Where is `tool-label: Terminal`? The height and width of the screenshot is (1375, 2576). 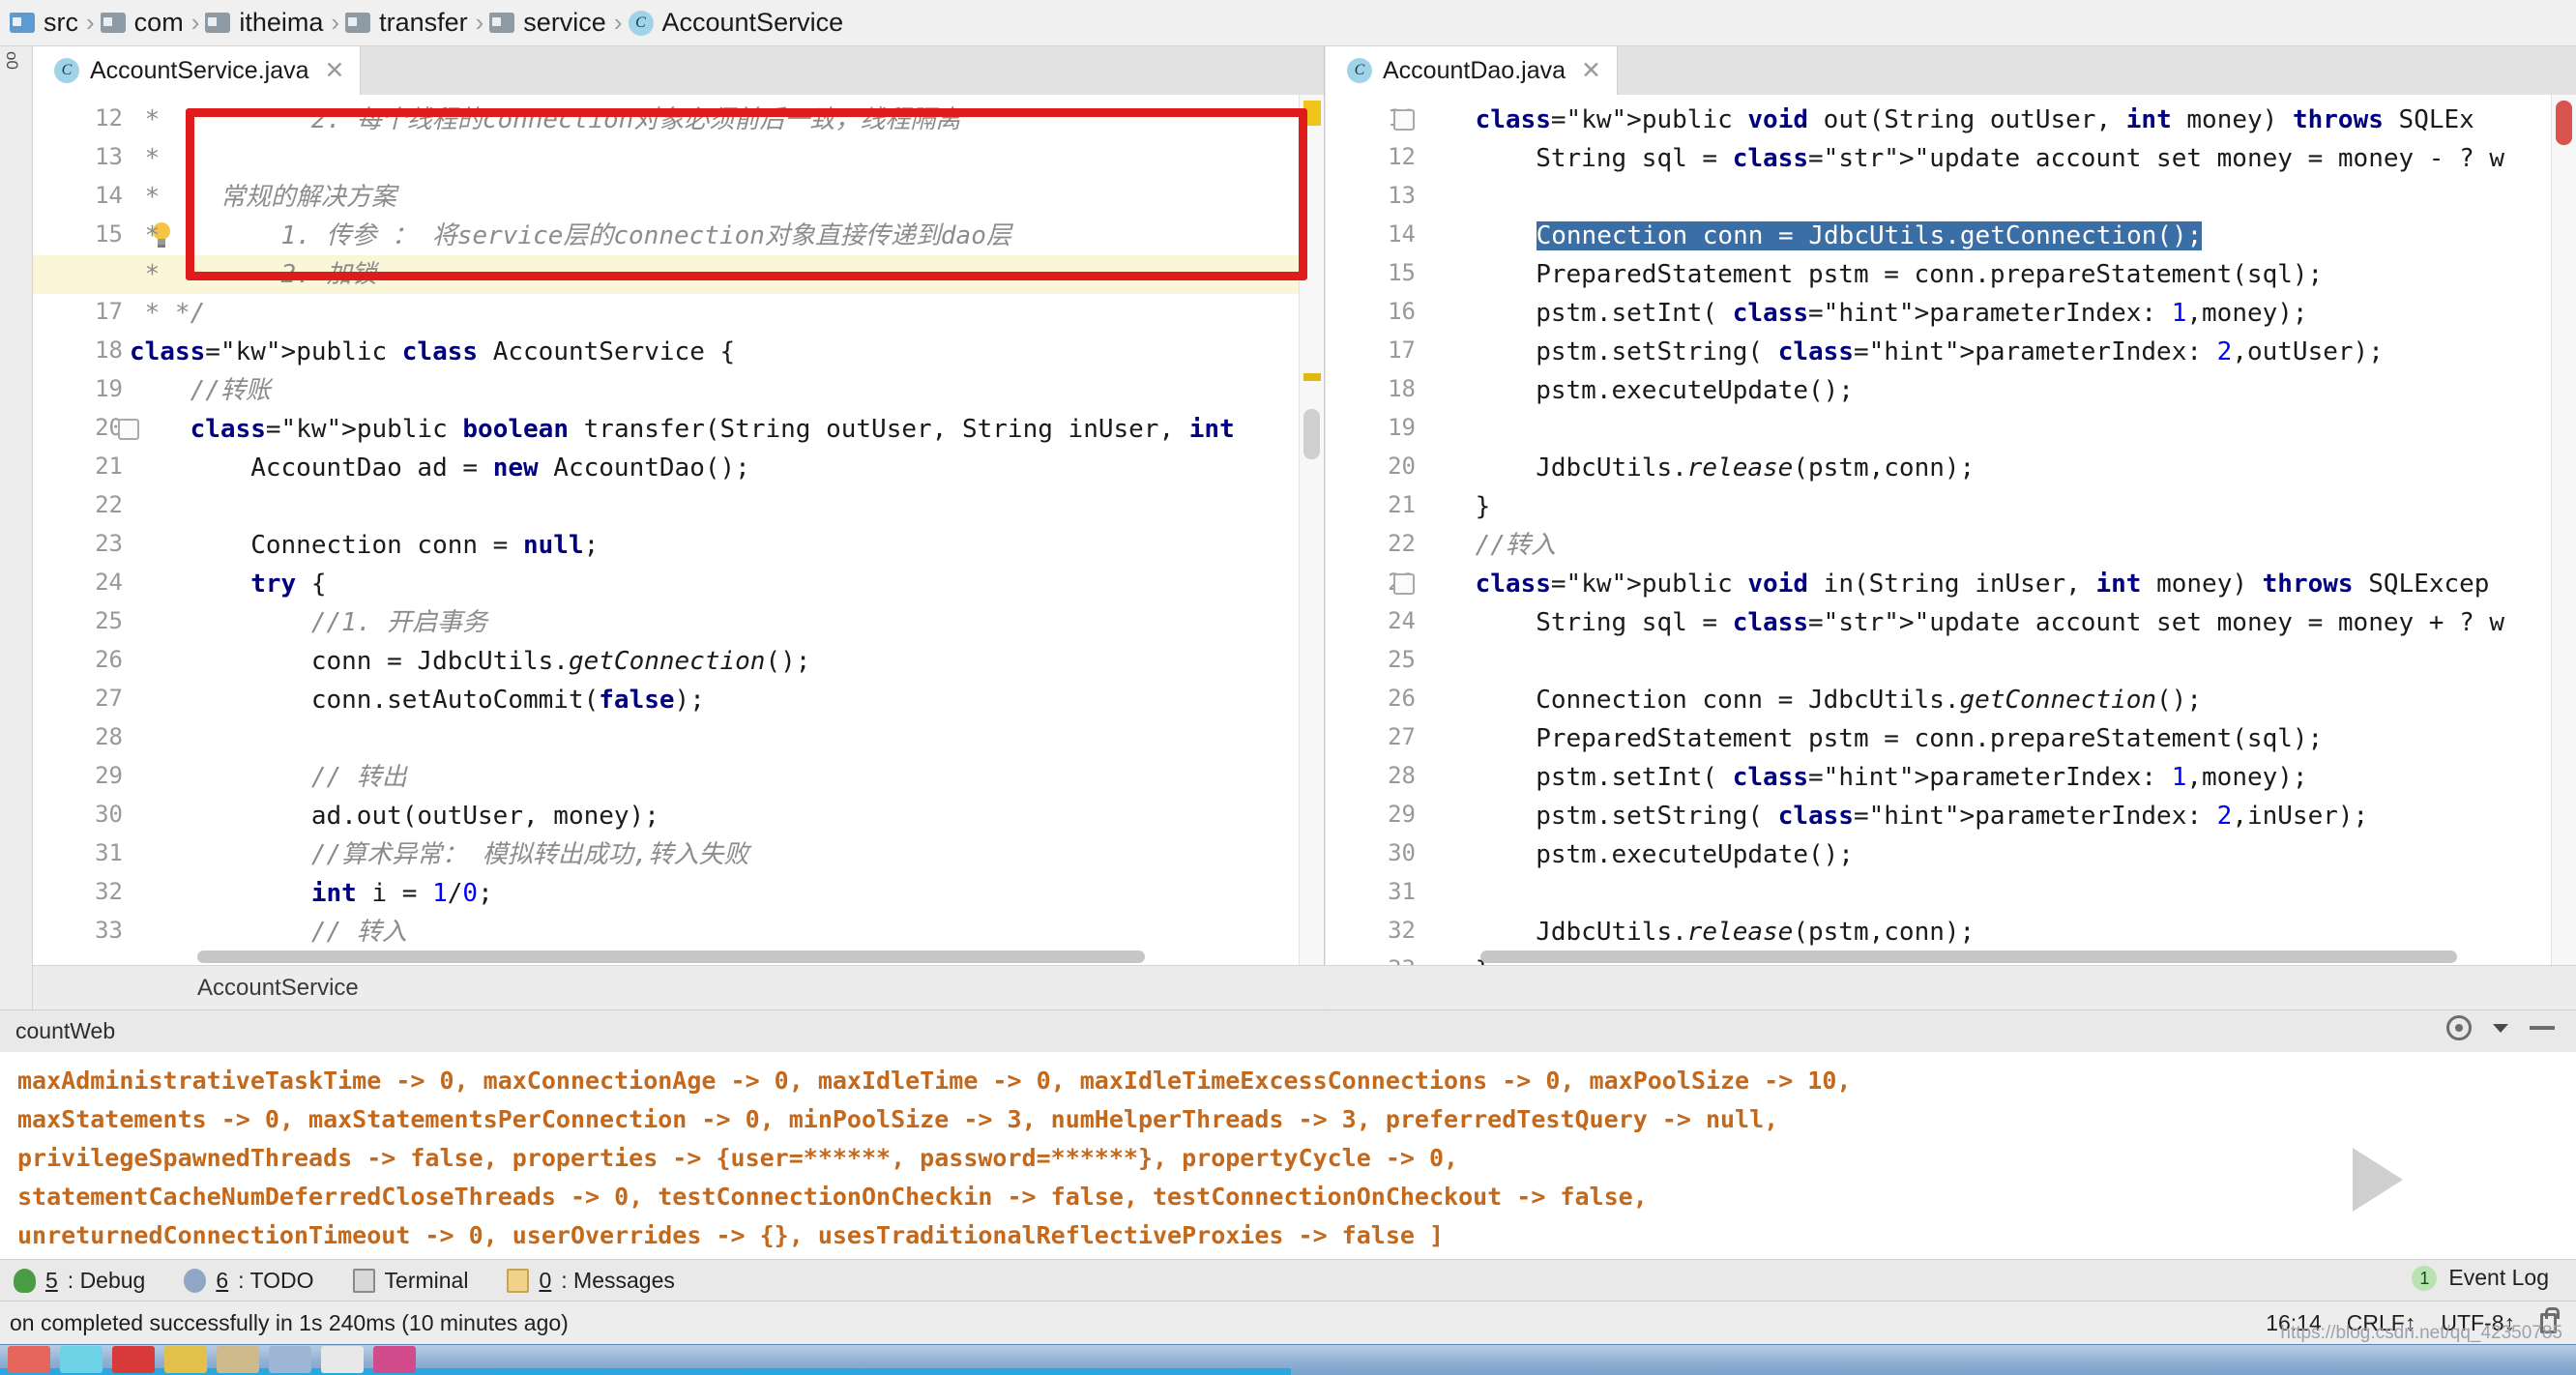 tool-label: Terminal is located at coordinates (426, 1280).